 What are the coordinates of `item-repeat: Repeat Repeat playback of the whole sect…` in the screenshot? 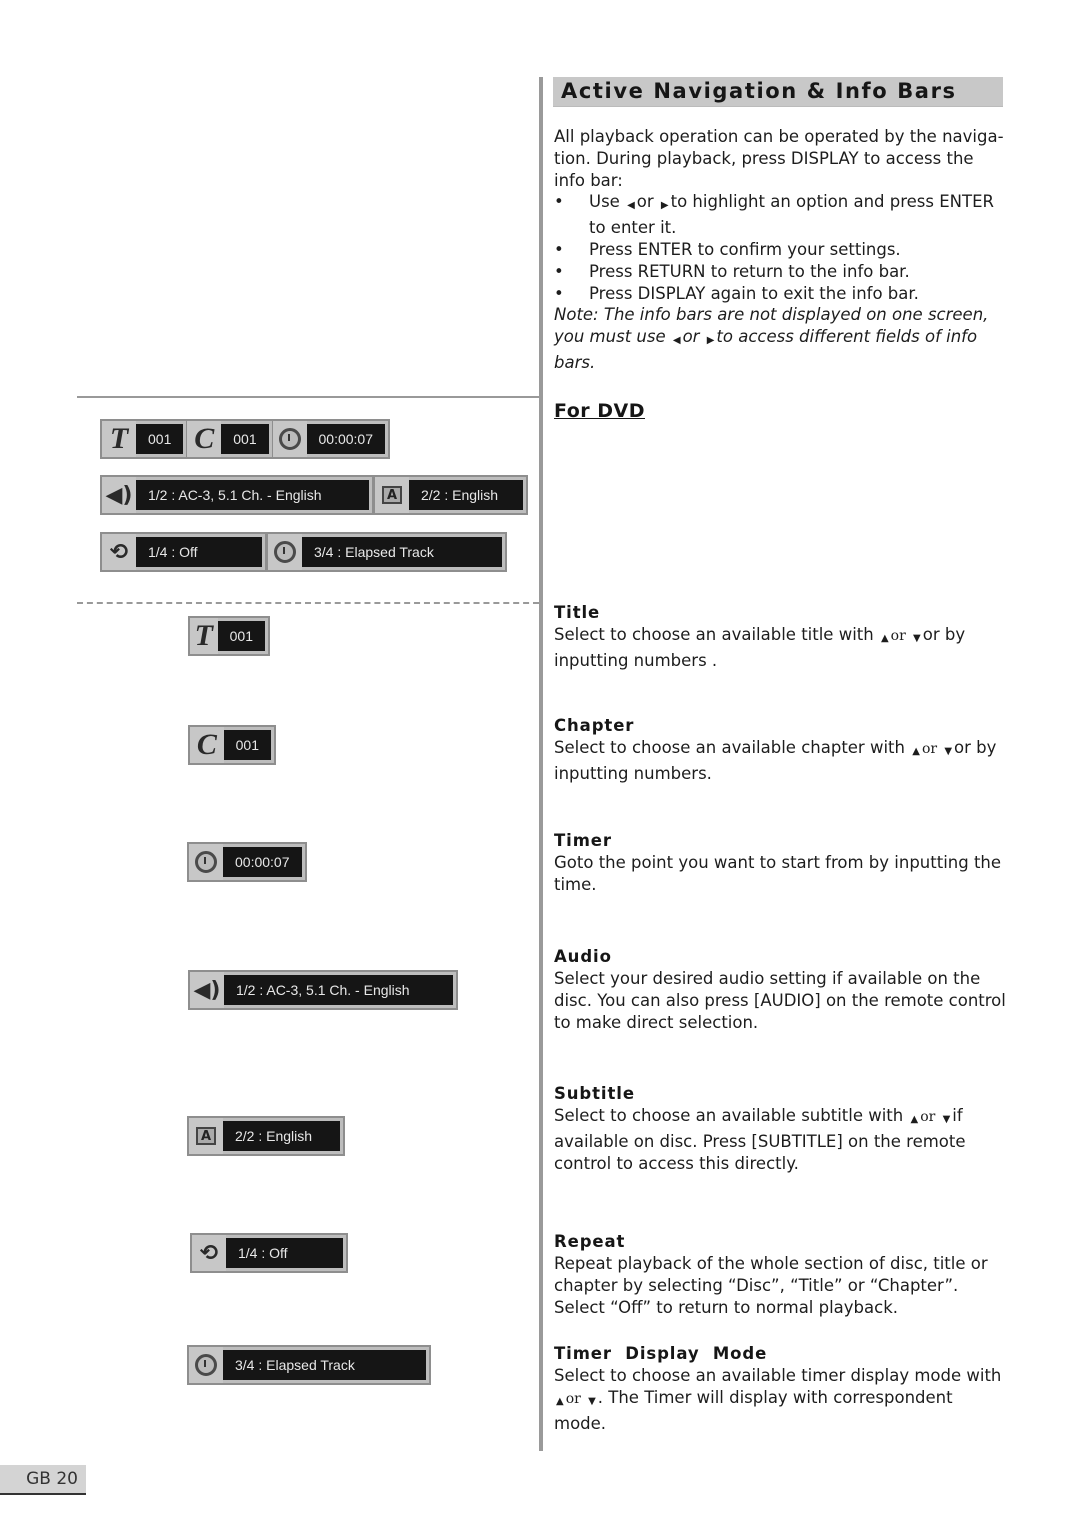 It's located at (780, 1274).